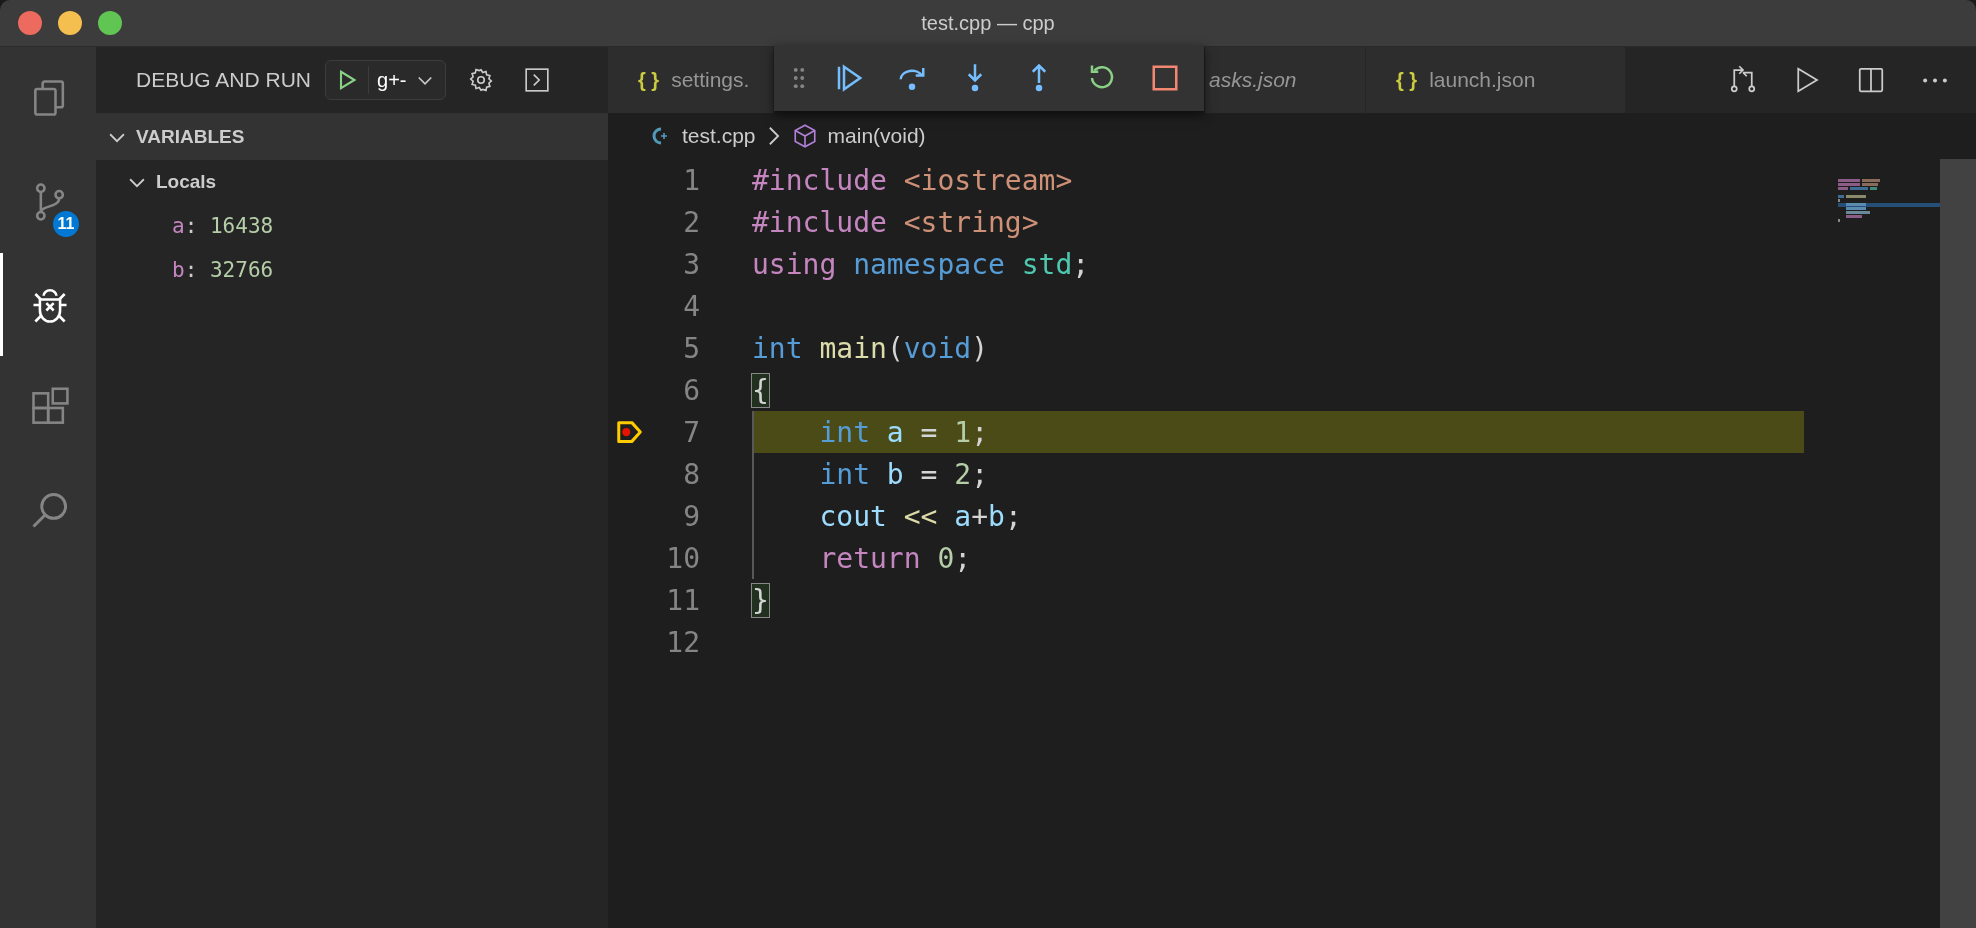 This screenshot has width=1976, height=928. I want to click on split-icon, so click(1871, 80).